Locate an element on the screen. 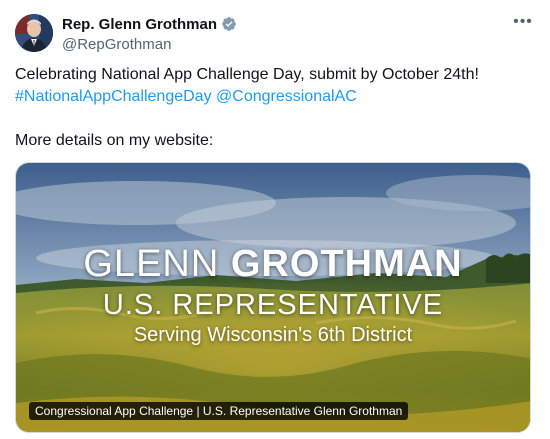  media-tagline: Serving Wisconsin's 6th District is located at coordinates (273, 335).